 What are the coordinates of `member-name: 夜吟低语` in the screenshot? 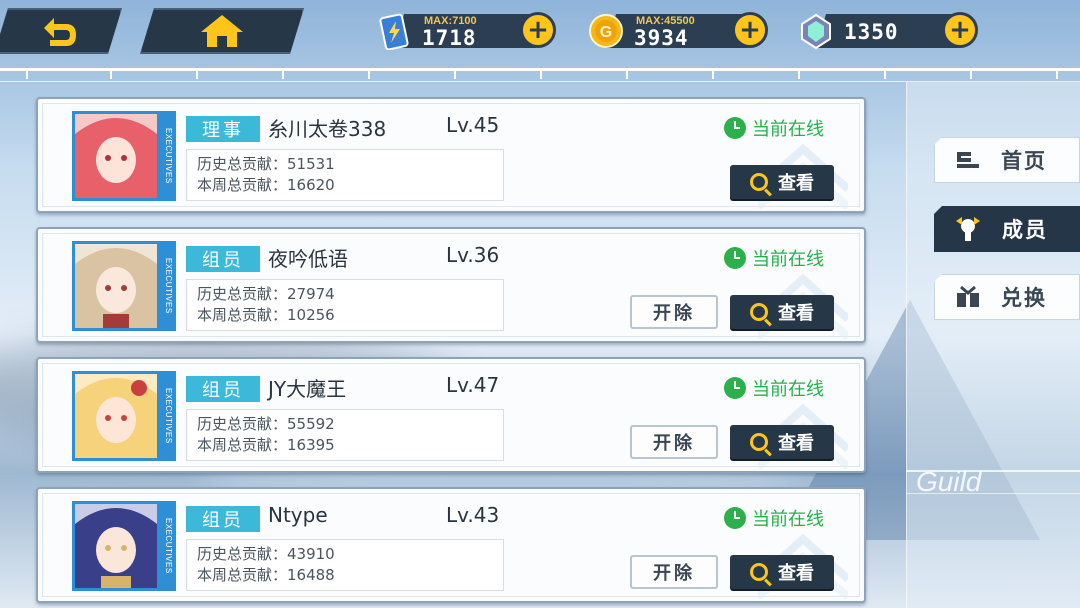 It's located at (308, 259).